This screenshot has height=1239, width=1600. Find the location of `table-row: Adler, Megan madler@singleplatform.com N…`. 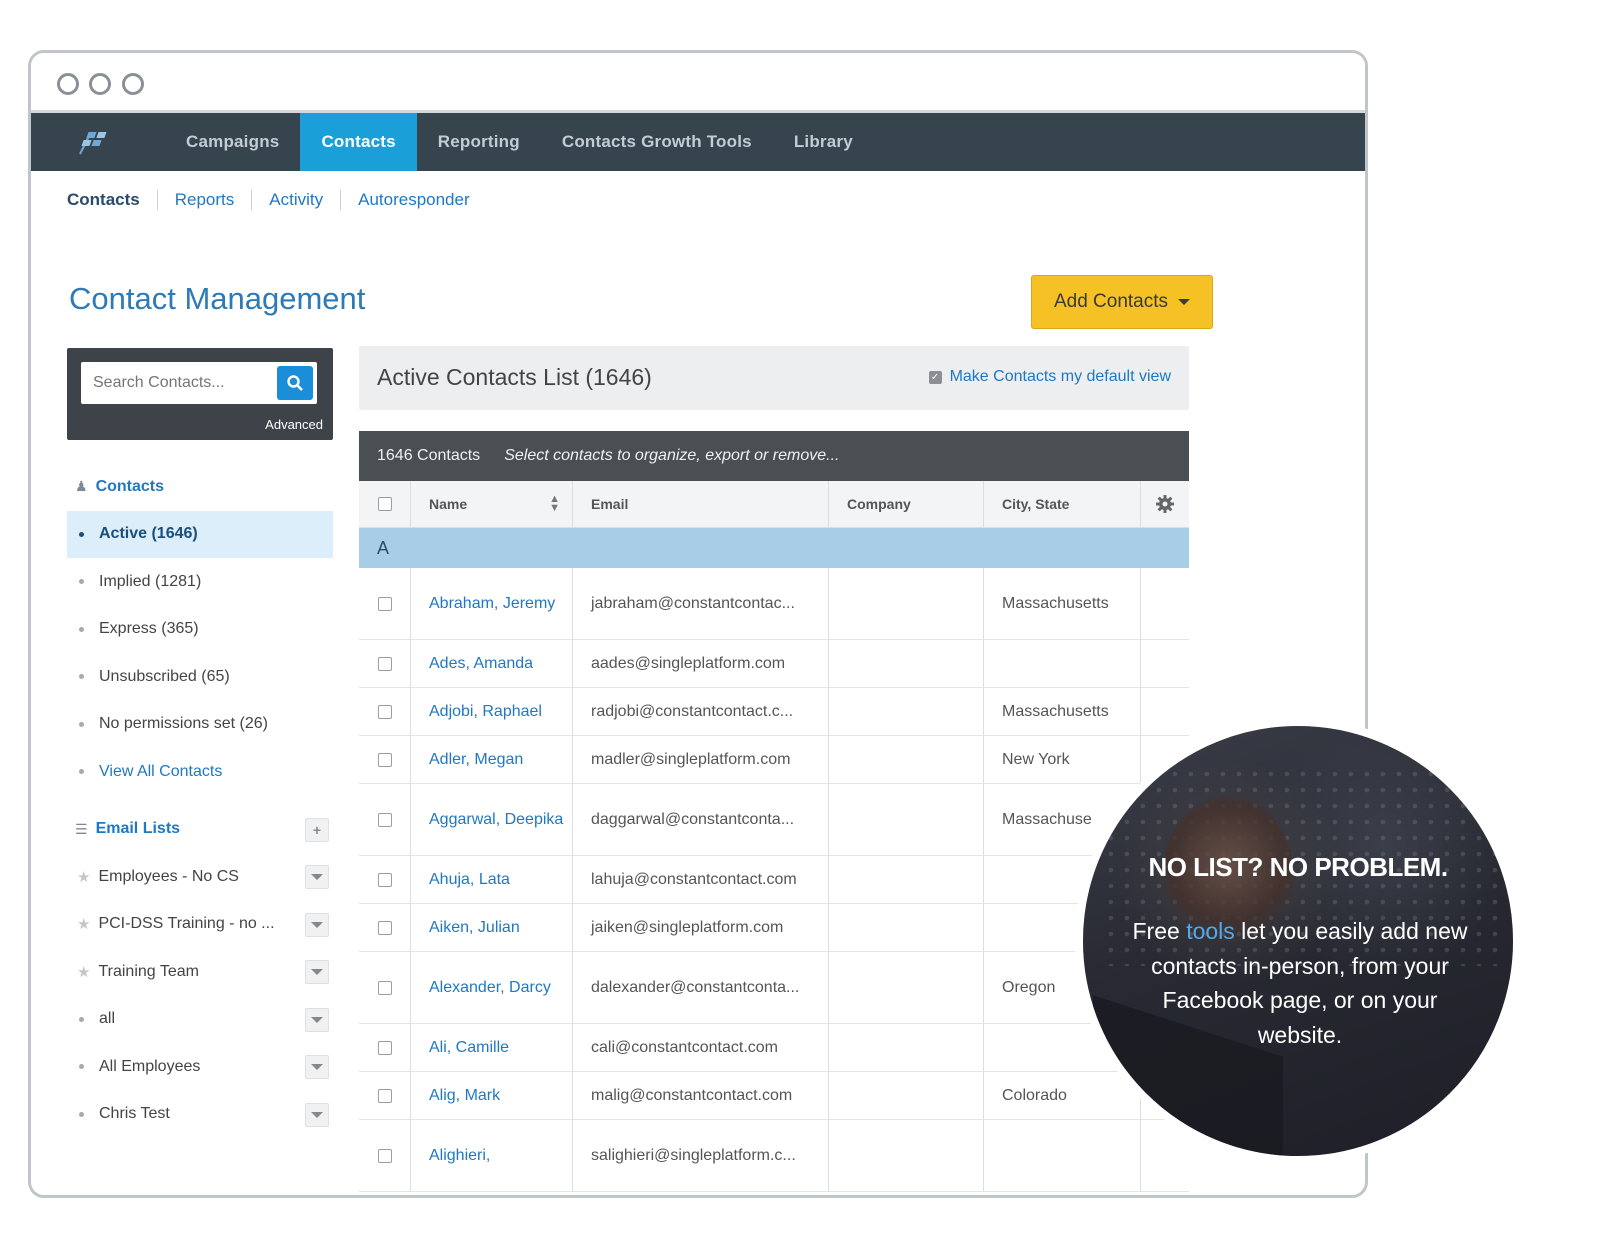

table-row: Adler, Megan madler@singleplatform.com N… is located at coordinates (774, 760).